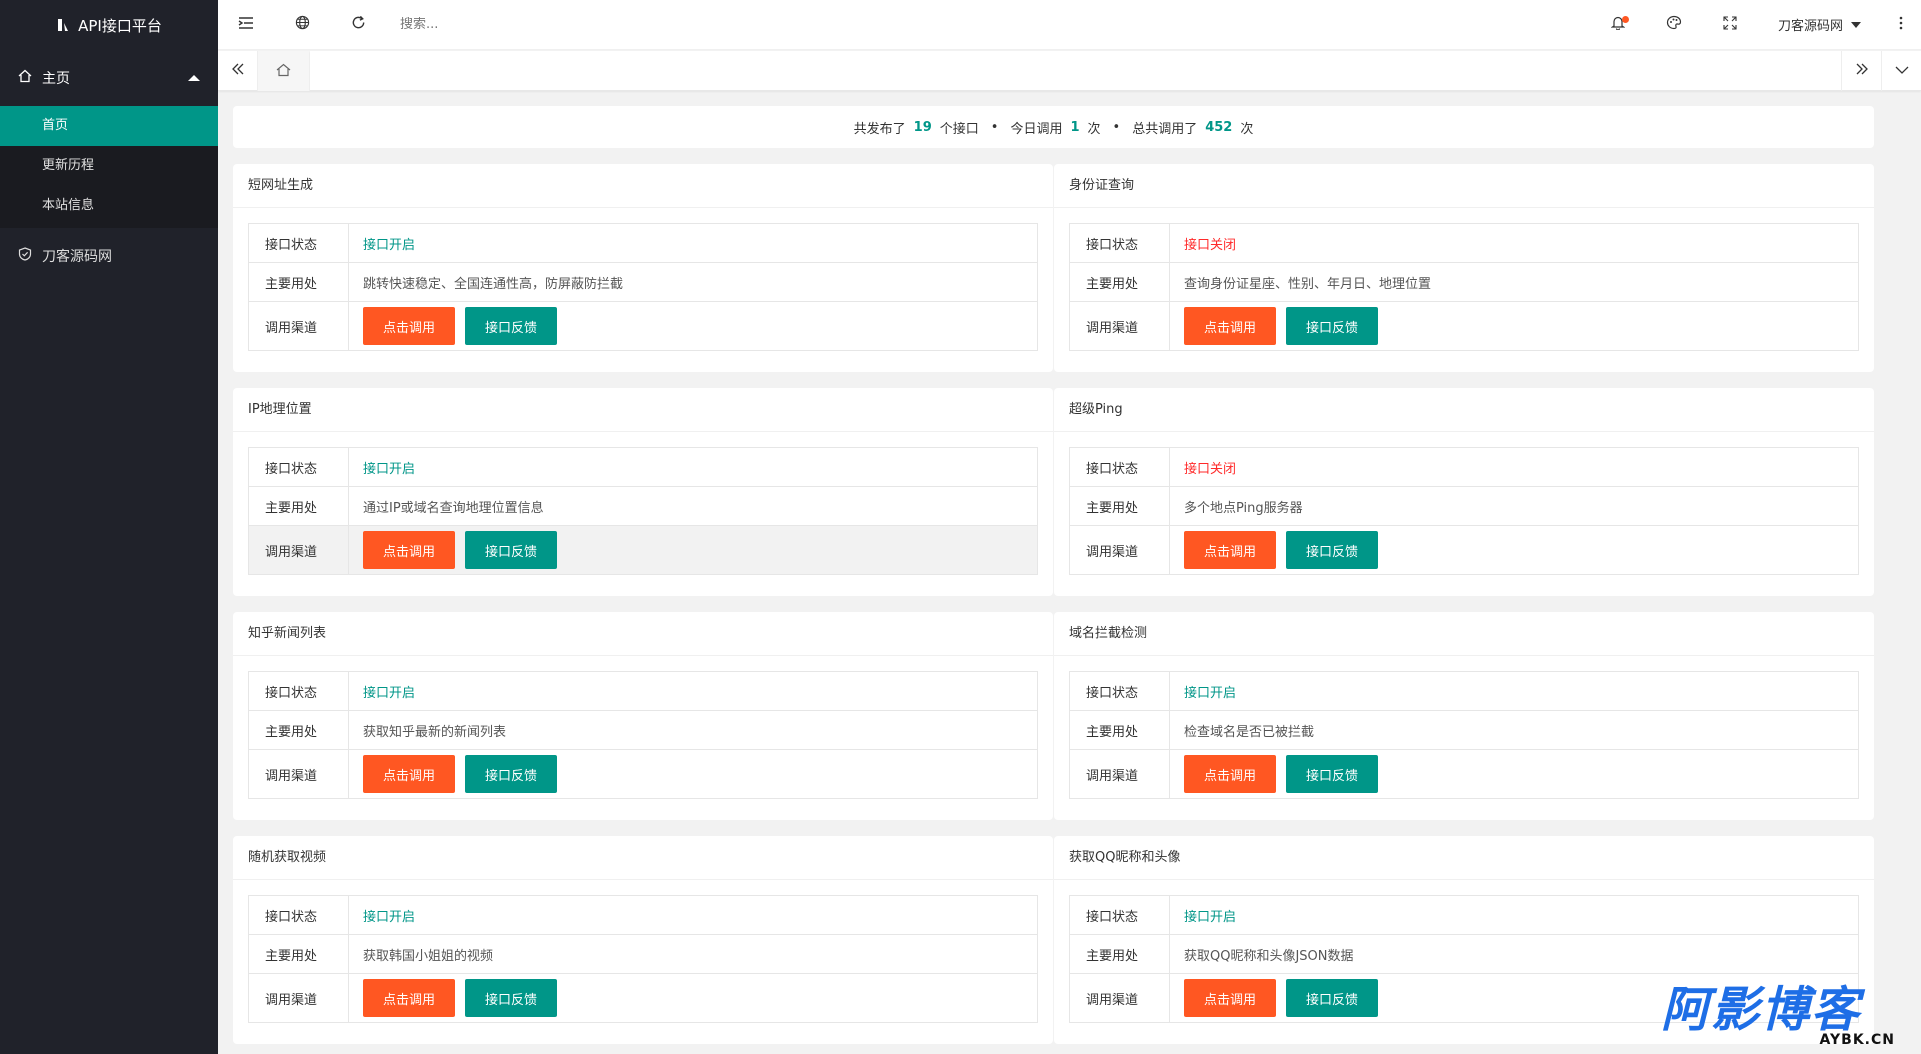 The height and width of the screenshot is (1054, 1921). I want to click on api-card-title: 身份证查询, so click(1464, 186).